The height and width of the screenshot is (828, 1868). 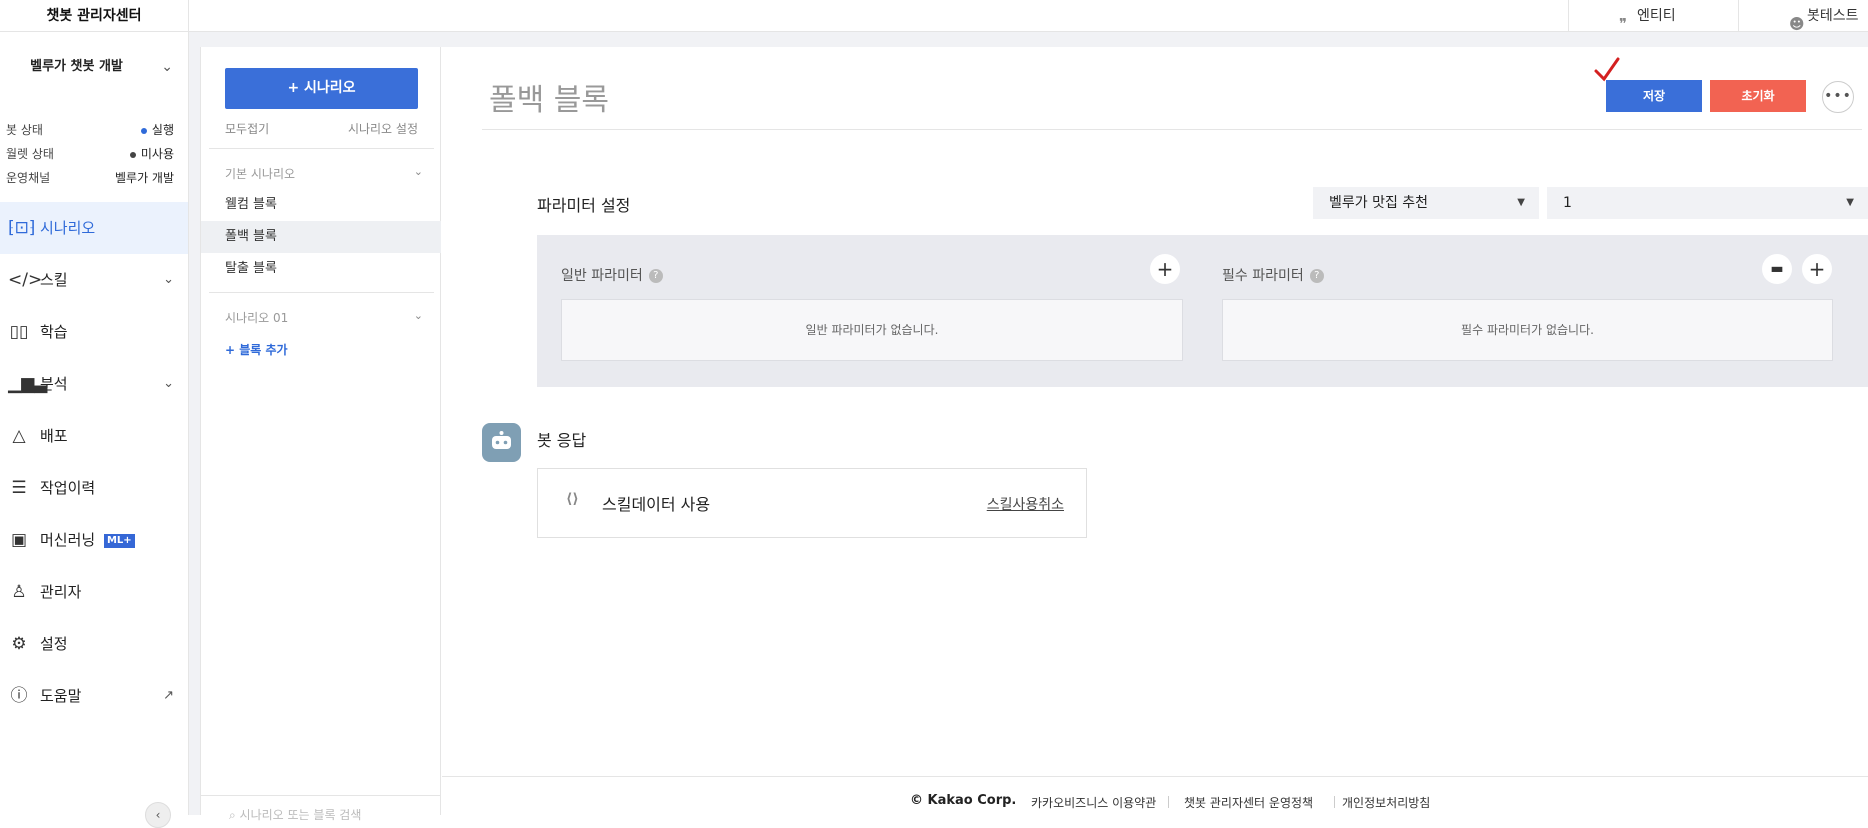 I want to click on scenario-settings-link: 시나리오 설정, so click(x=383, y=128).